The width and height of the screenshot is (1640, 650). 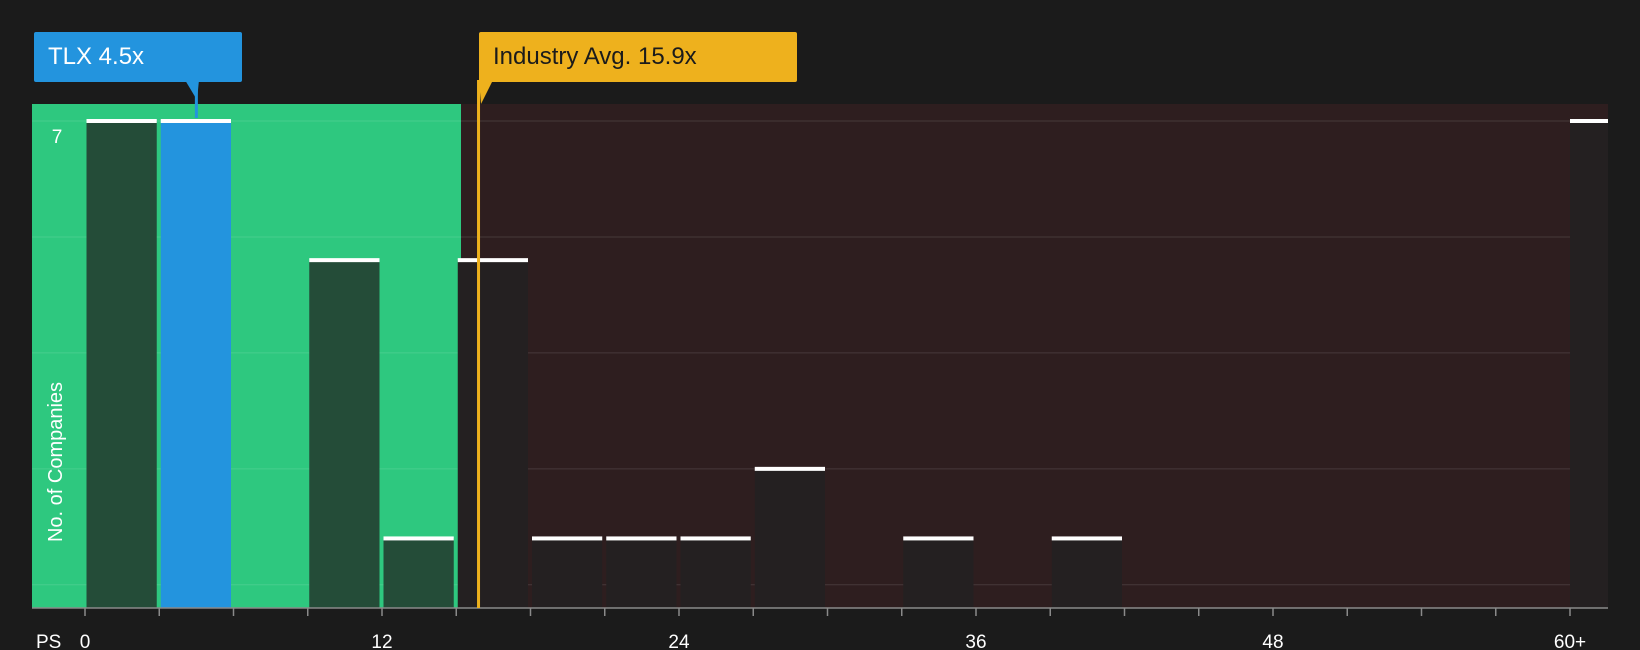 I want to click on x-axis-label: PS, so click(x=48, y=641).